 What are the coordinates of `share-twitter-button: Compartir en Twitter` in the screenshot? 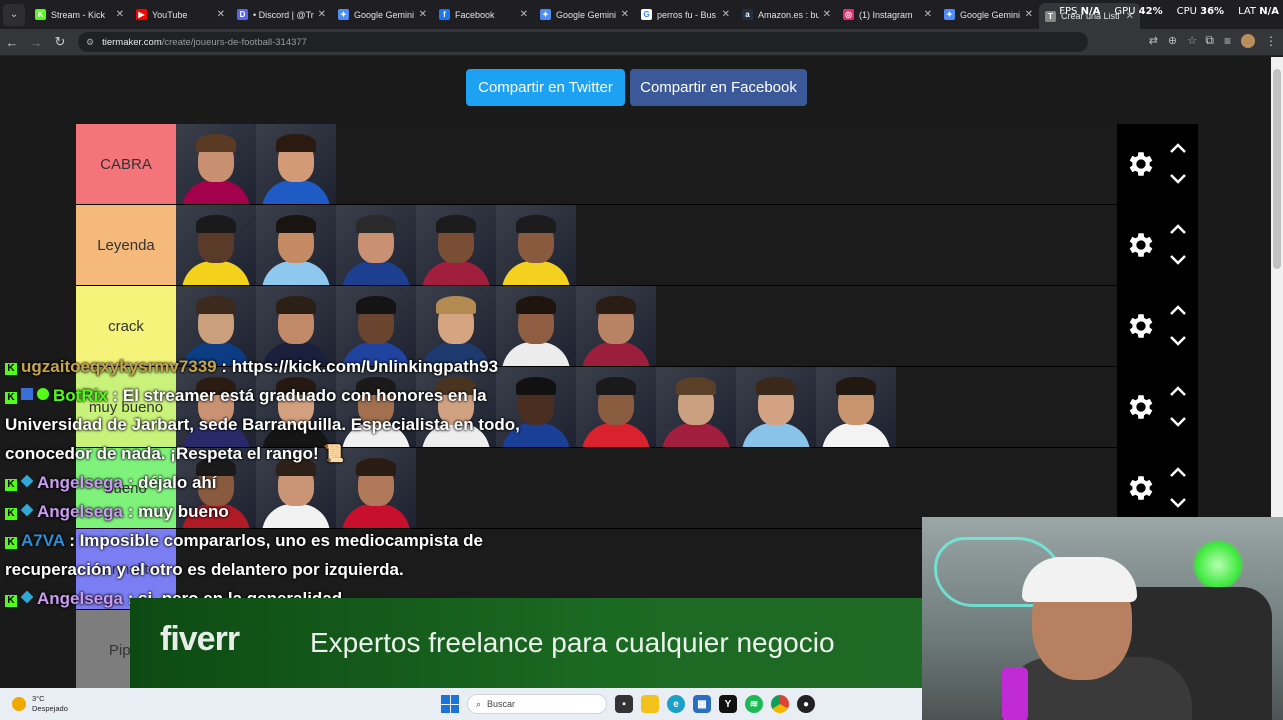 It's located at (545, 87).